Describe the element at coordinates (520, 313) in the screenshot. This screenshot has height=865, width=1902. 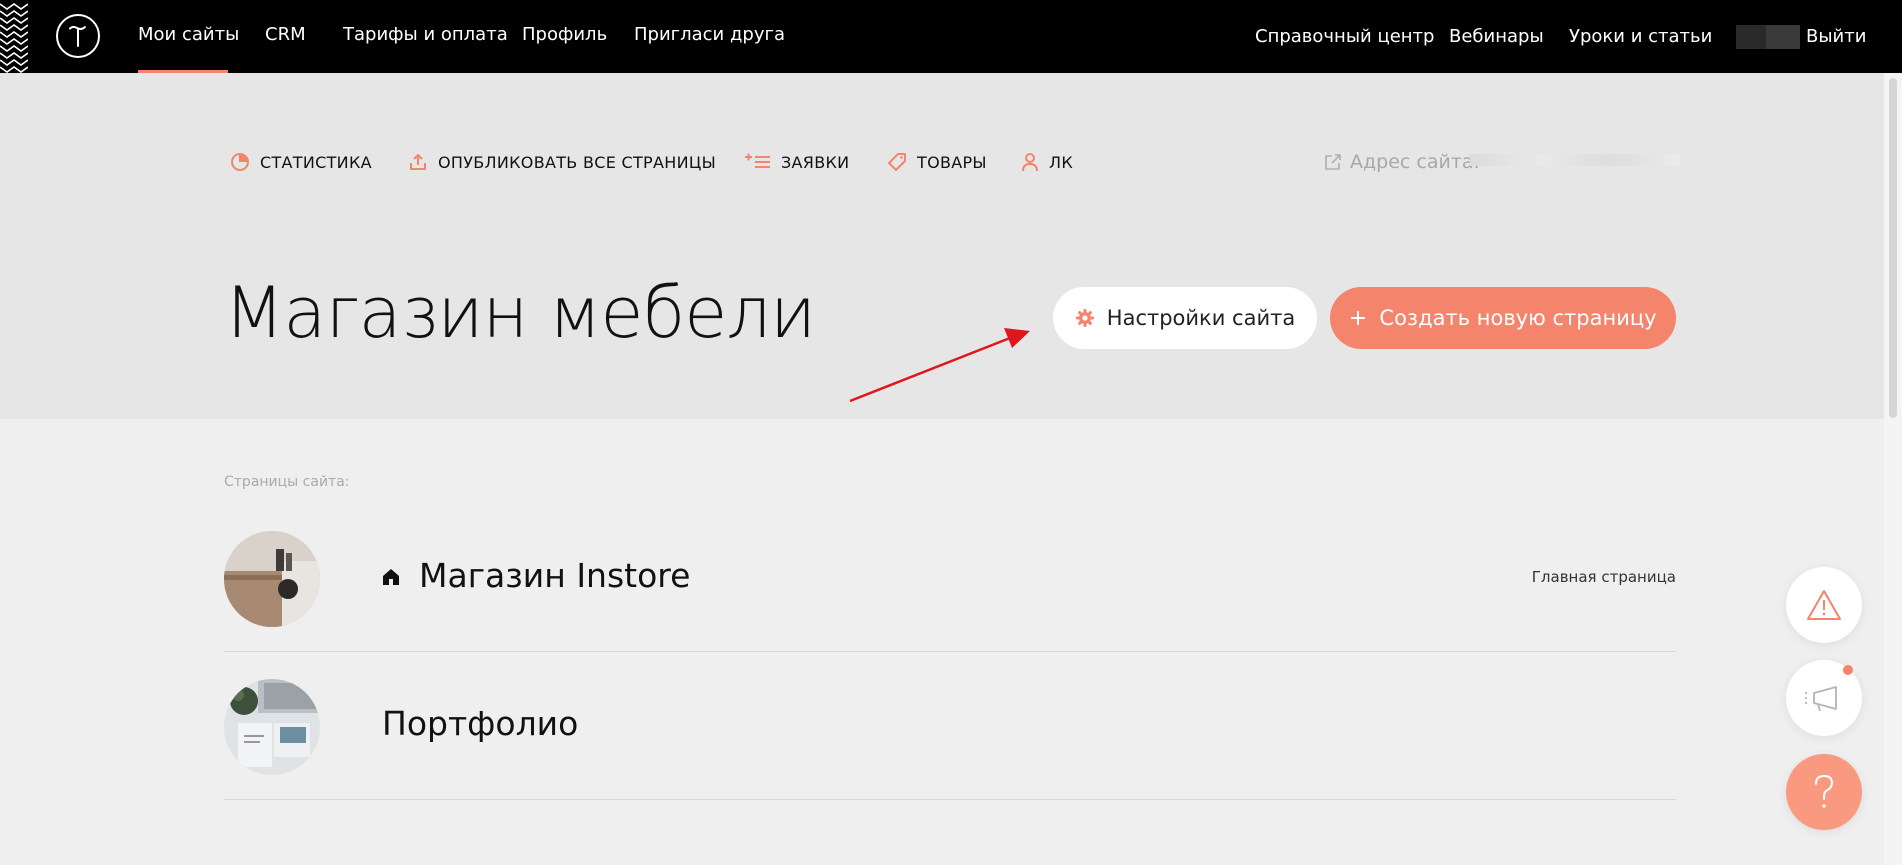
I see `site-title: Магазин мебели` at that location.